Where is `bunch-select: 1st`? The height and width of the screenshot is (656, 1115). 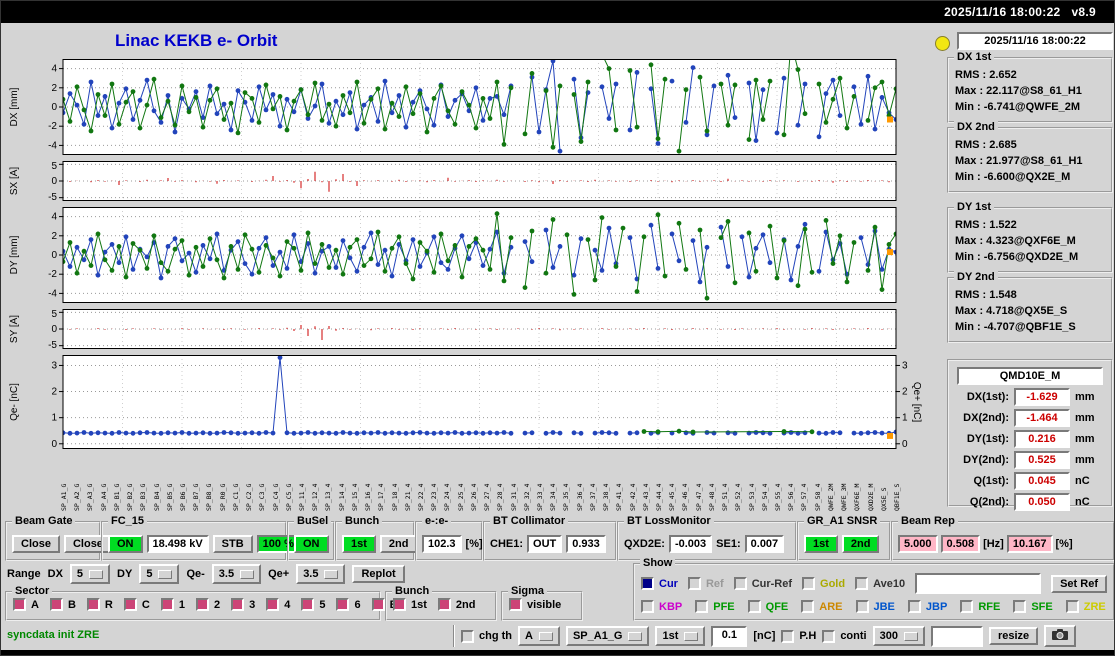 bunch-select: 1st is located at coordinates (680, 636).